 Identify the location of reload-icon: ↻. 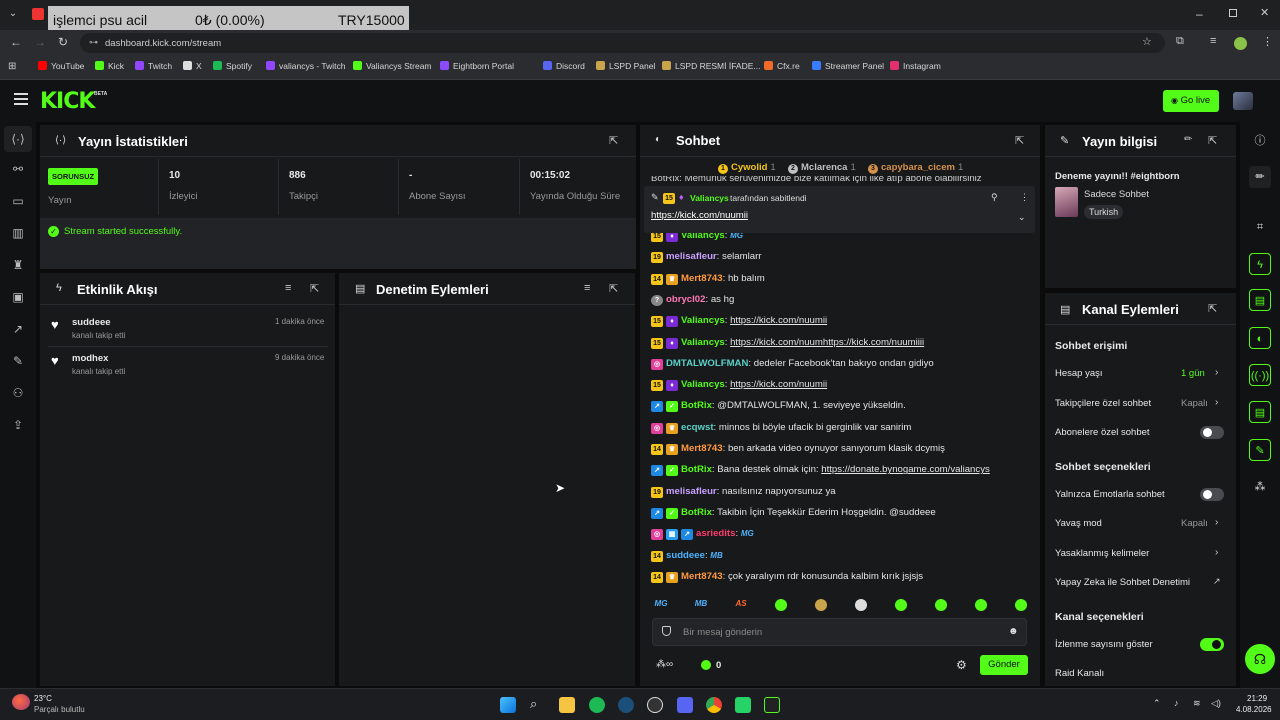
(63, 42).